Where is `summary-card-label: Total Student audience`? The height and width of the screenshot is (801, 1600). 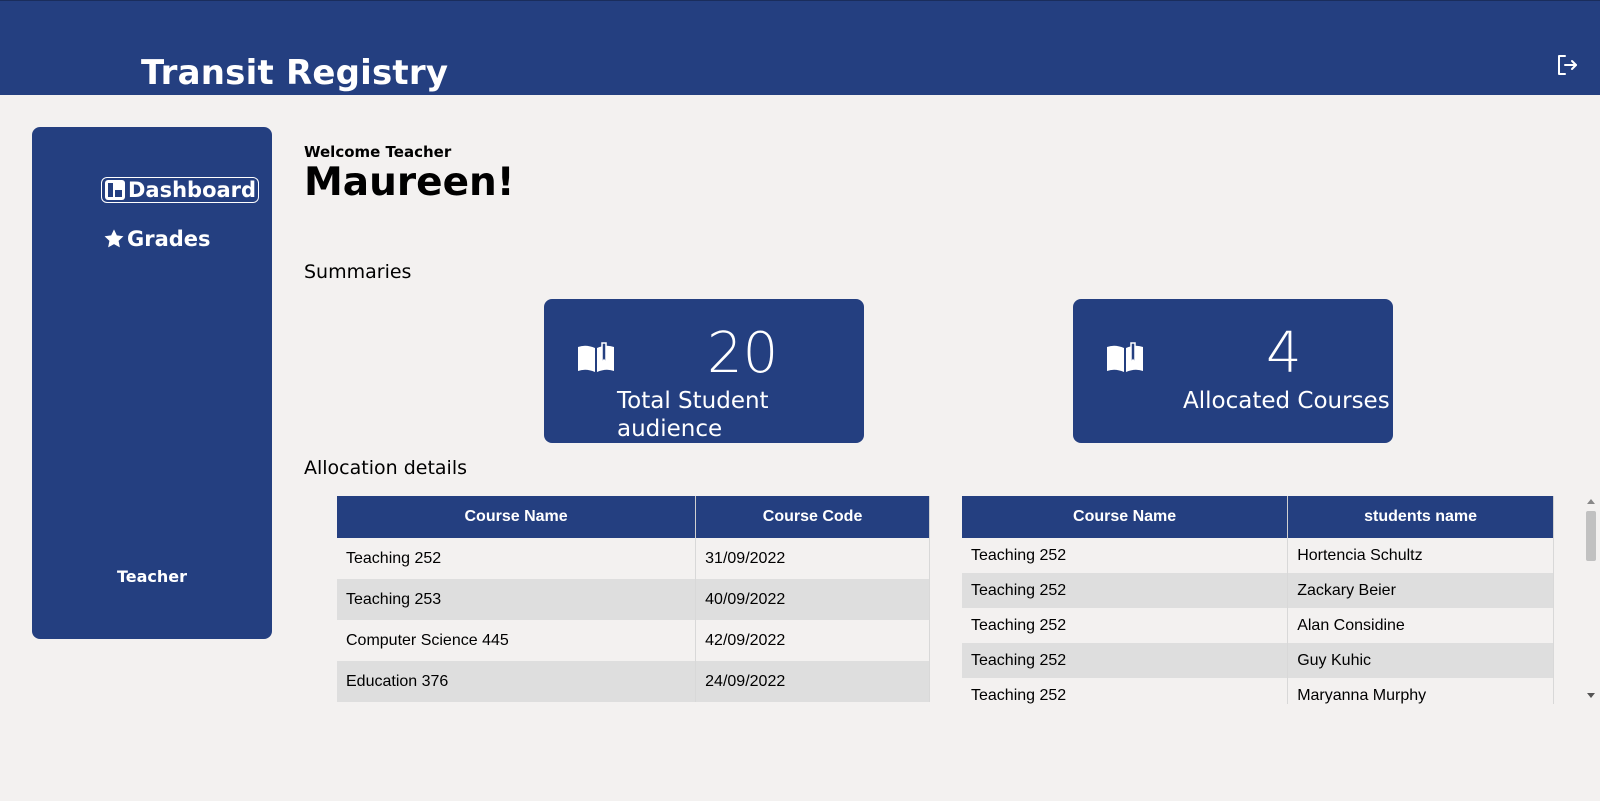 summary-card-label: Total Student audience is located at coordinates (693, 415).